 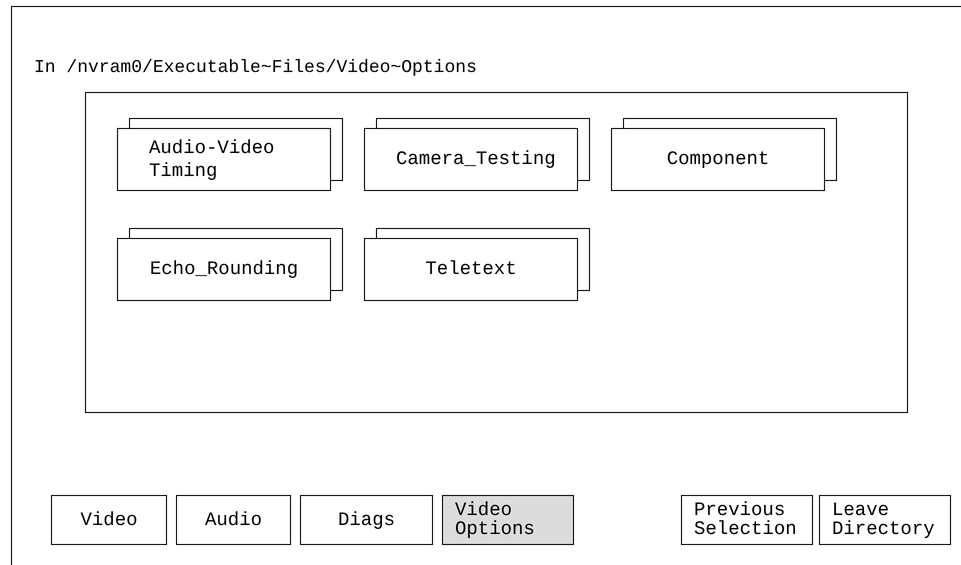 I want to click on directory-path: In /nvram0/Executable~Files/Video~Options, so click(x=255, y=68).